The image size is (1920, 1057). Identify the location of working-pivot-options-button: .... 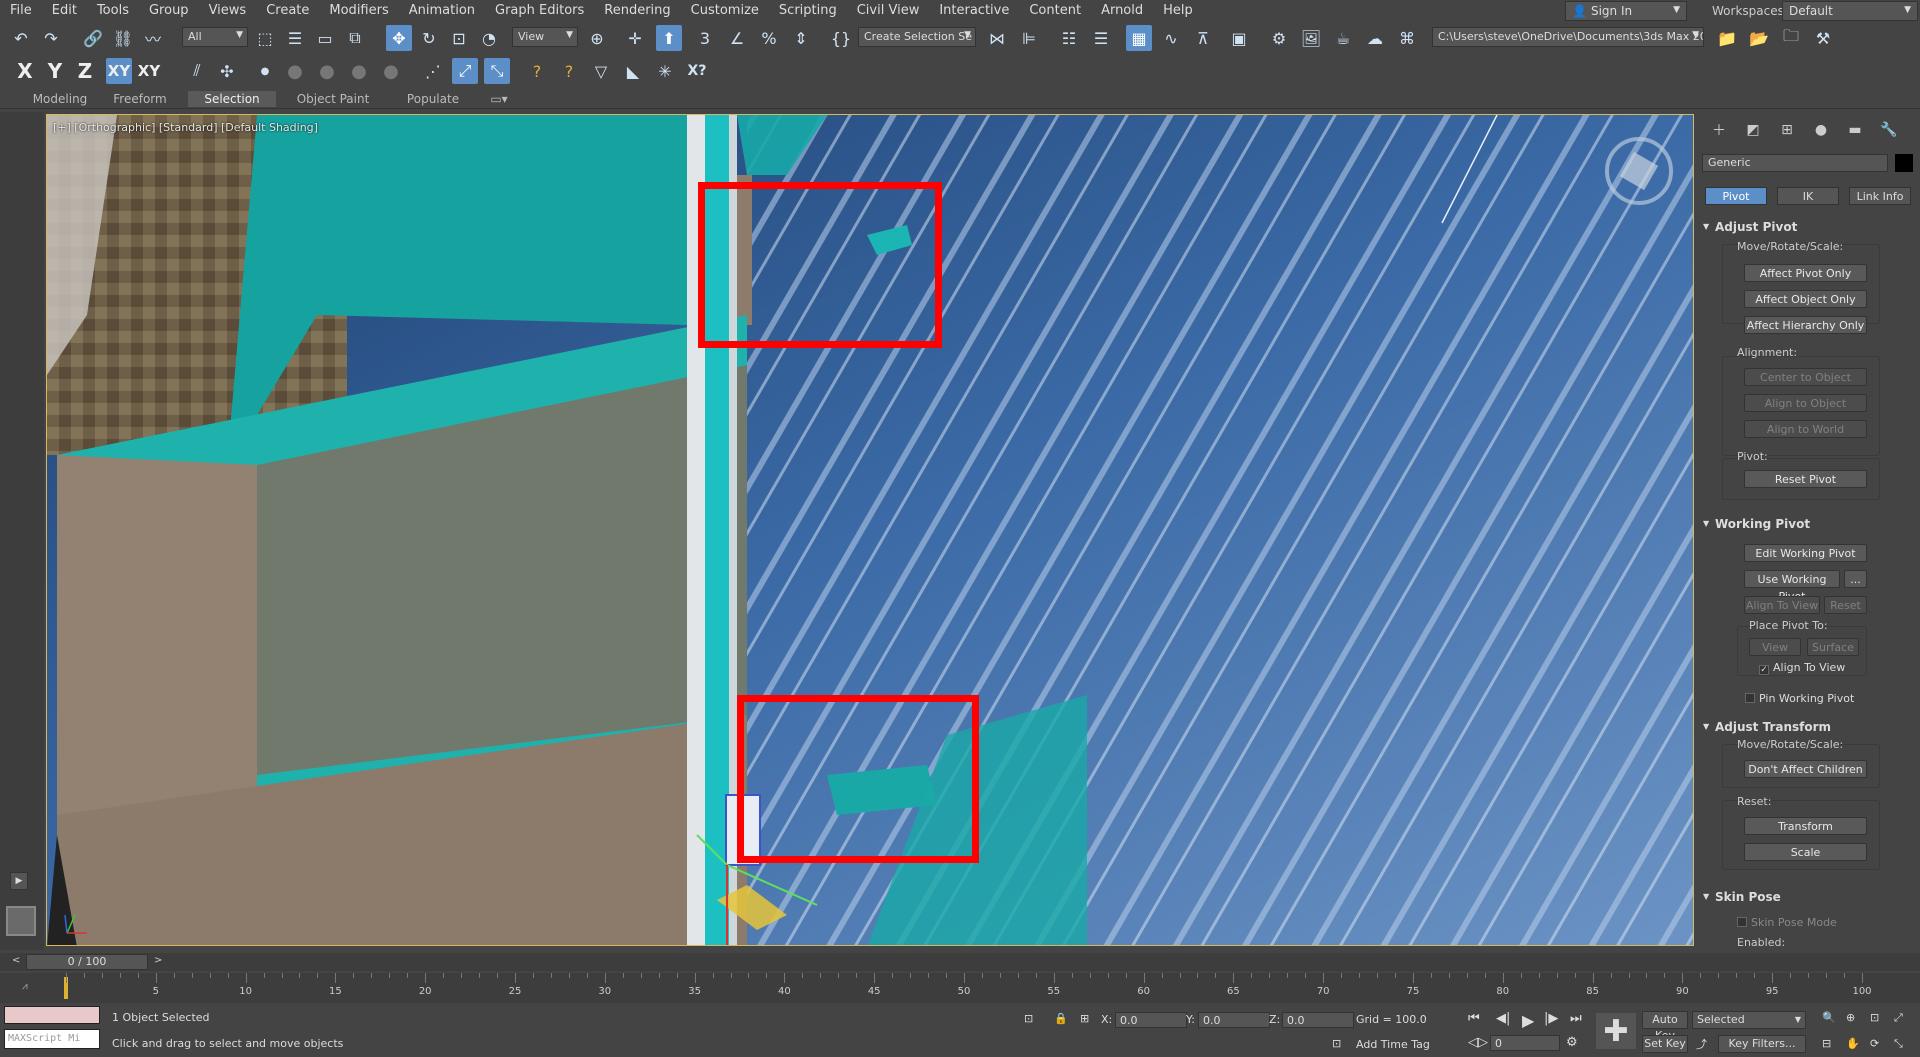
(1855, 579).